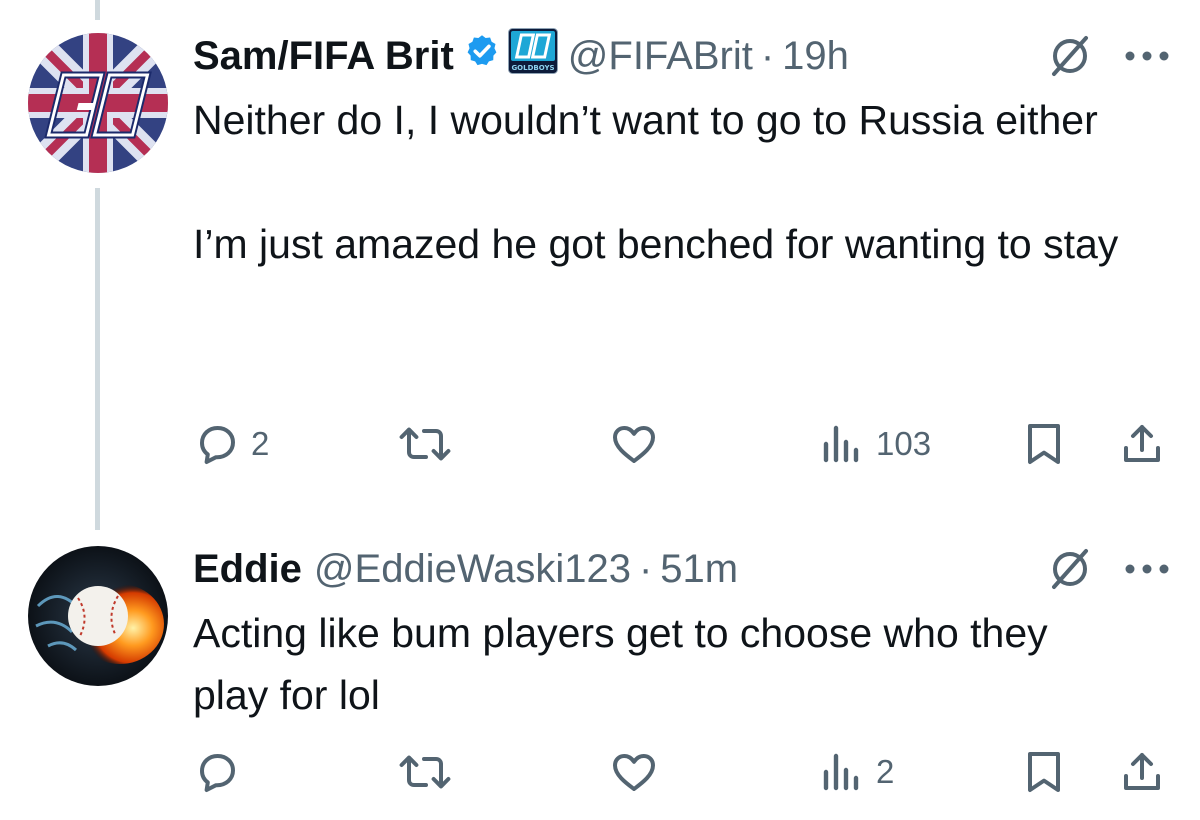  I want to click on reply-count: 2, so click(260, 443).